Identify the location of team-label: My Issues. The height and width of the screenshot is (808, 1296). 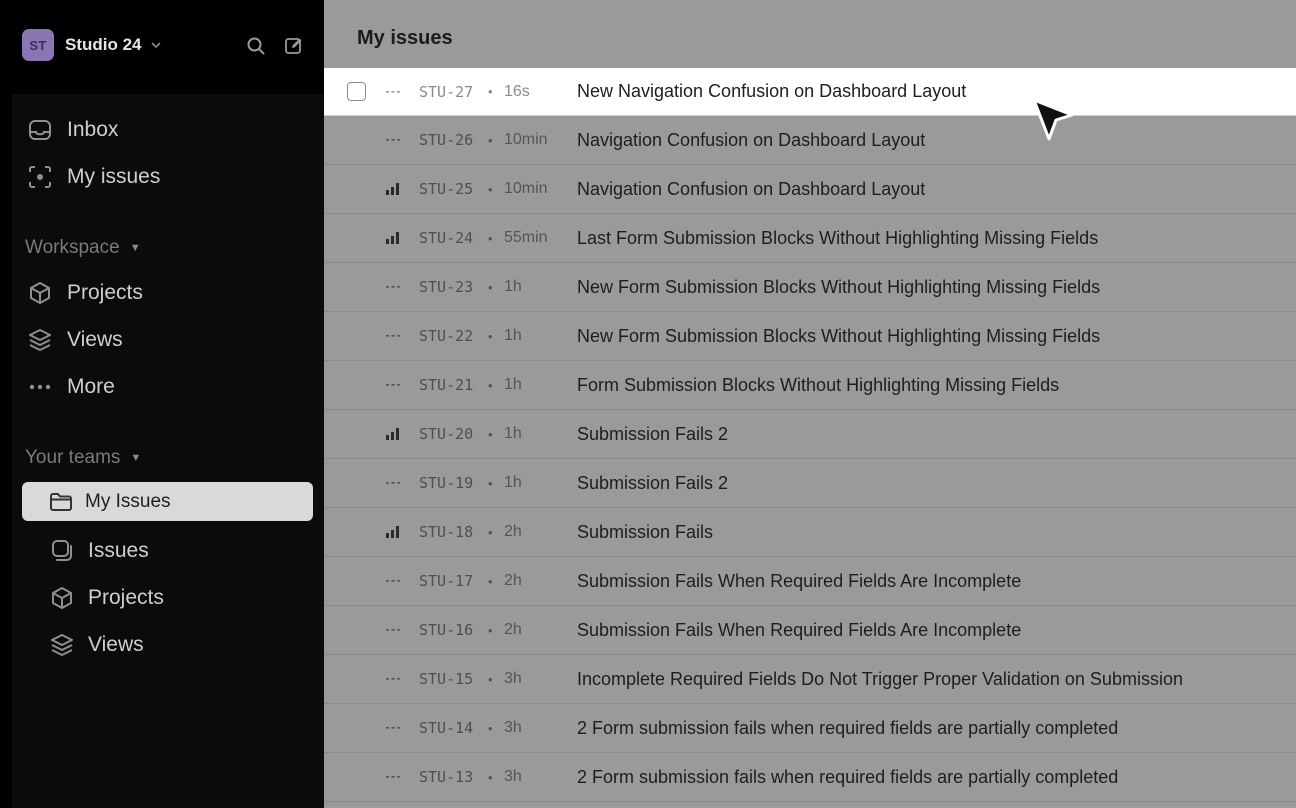
(128, 501).